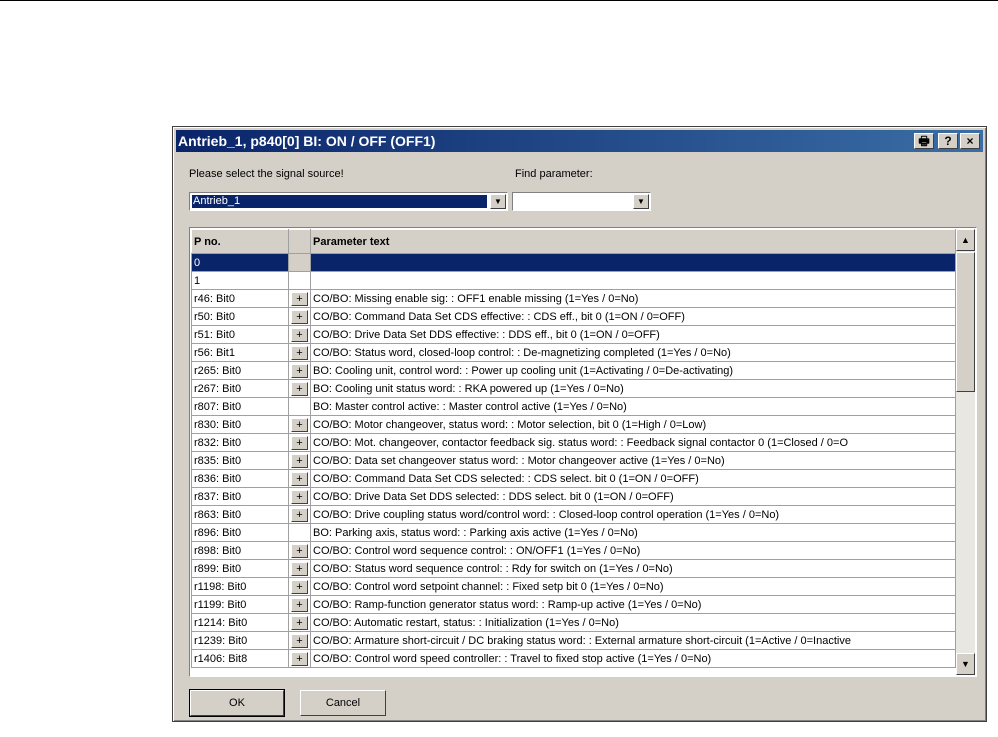 This screenshot has height=737, width=998. I want to click on cell-pno: 0, so click(240, 262).